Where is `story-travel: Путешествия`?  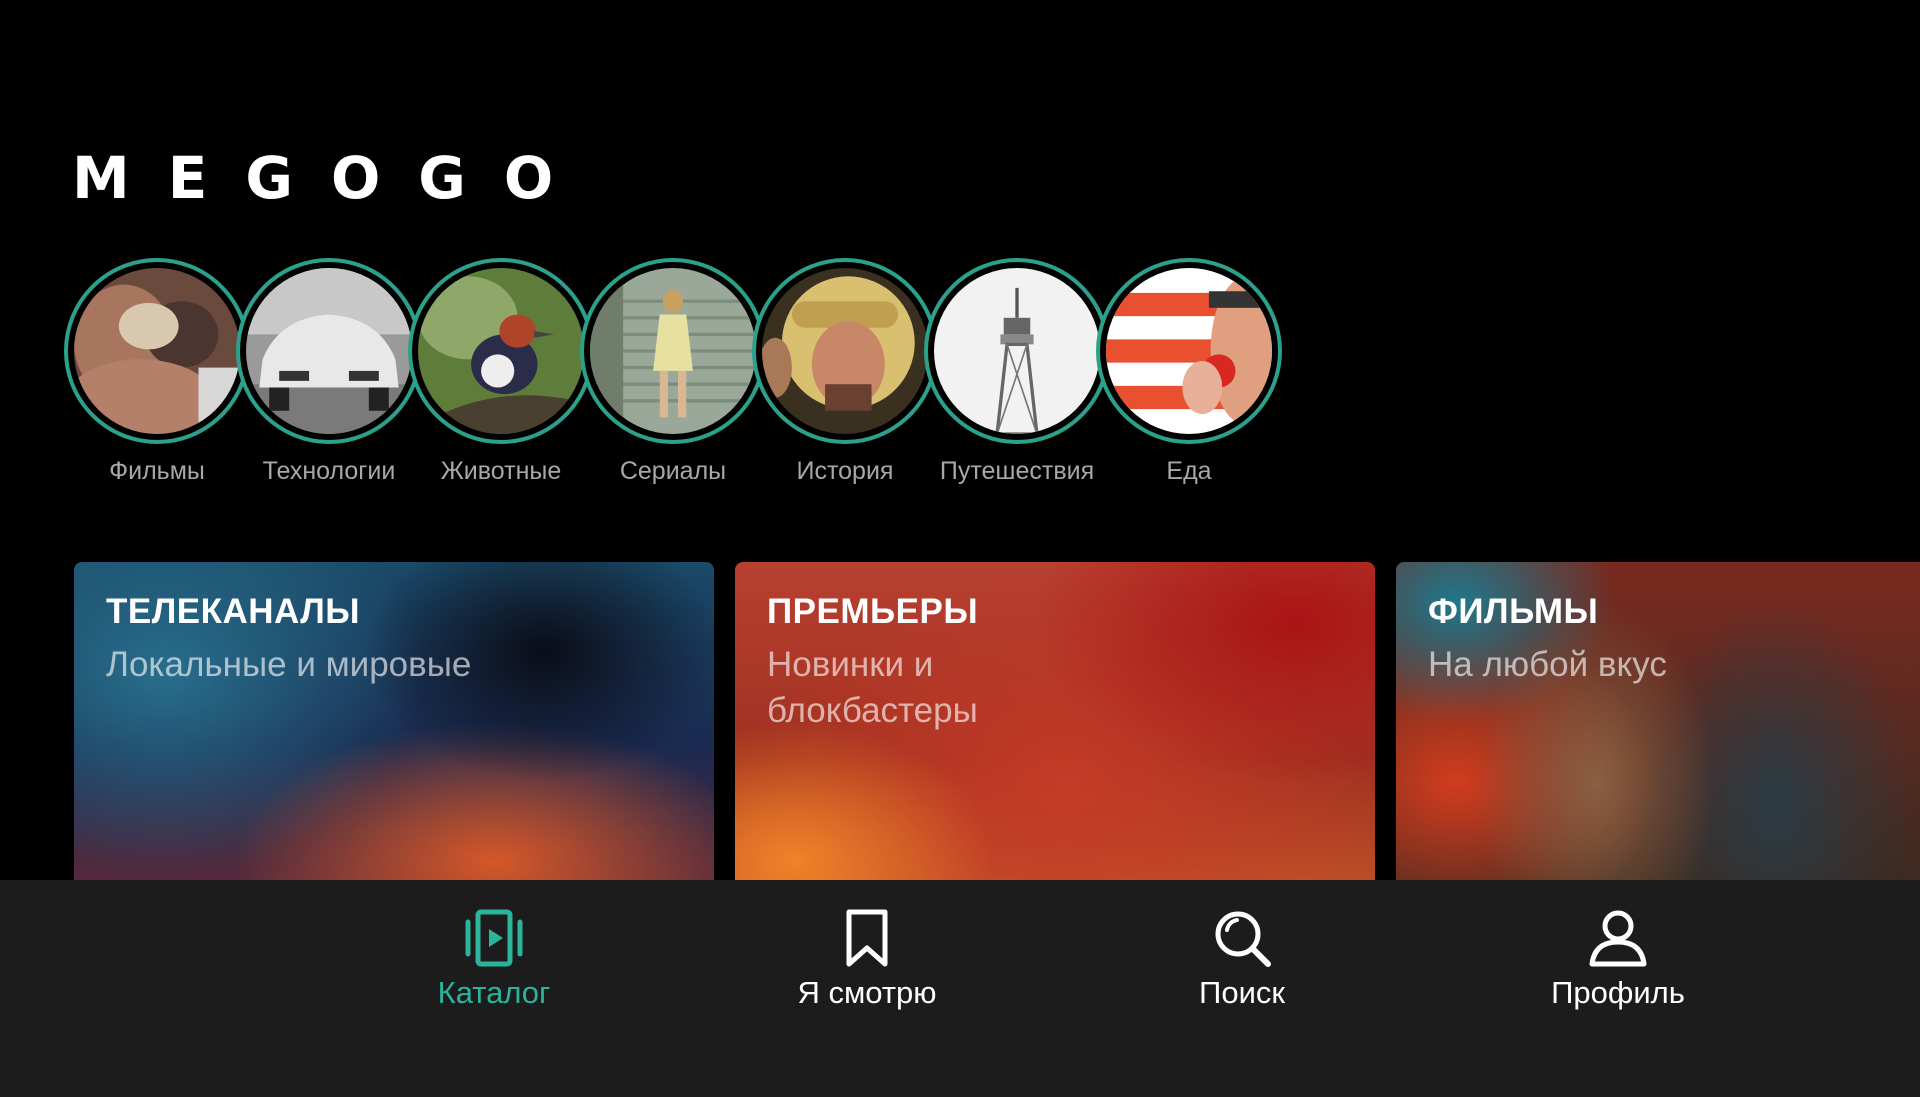 story-travel: Путешествия is located at coordinates (1017, 372).